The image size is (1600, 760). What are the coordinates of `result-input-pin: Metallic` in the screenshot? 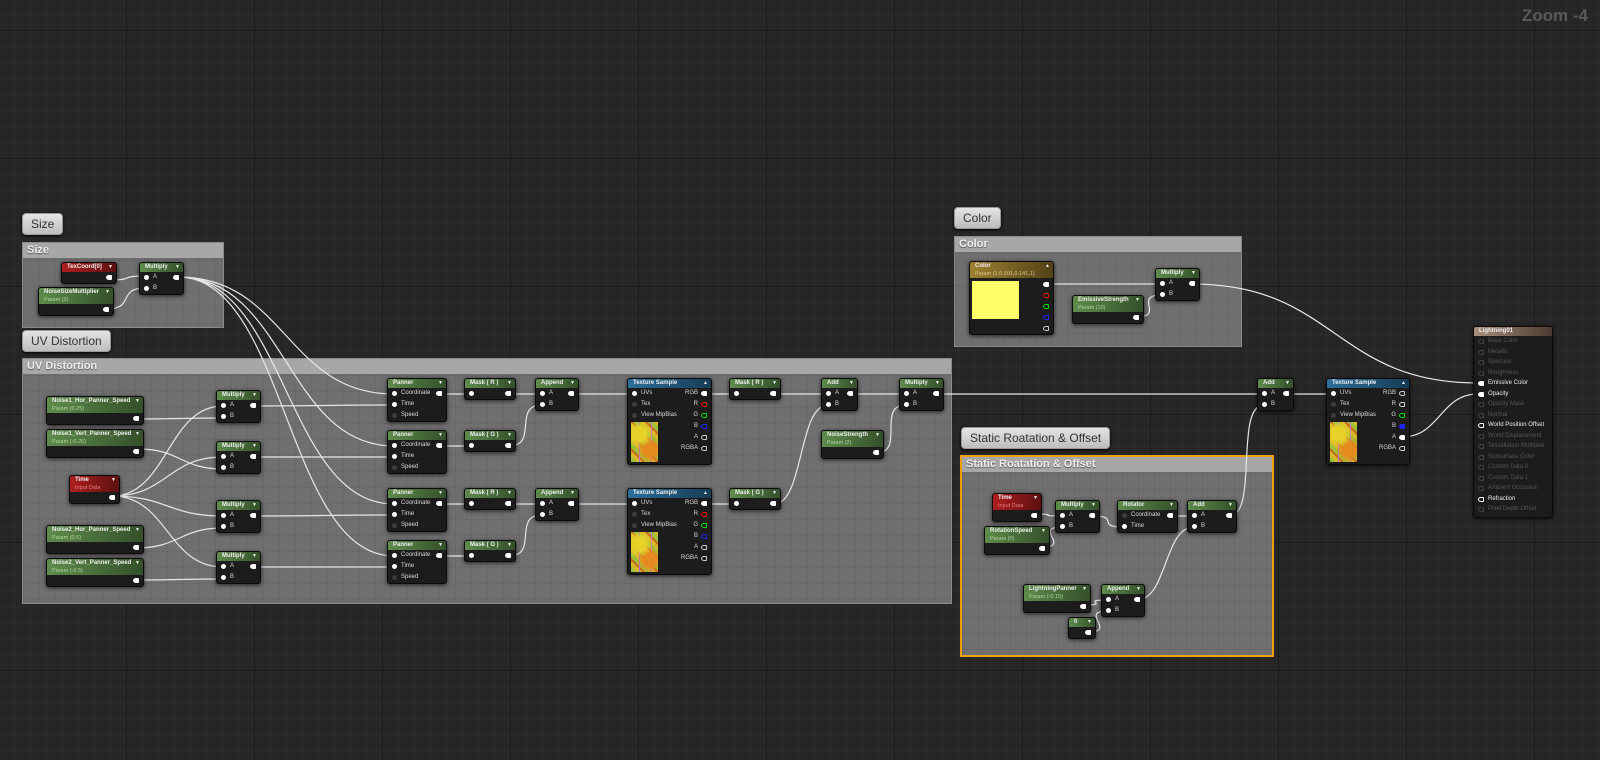 It's located at (1513, 352).